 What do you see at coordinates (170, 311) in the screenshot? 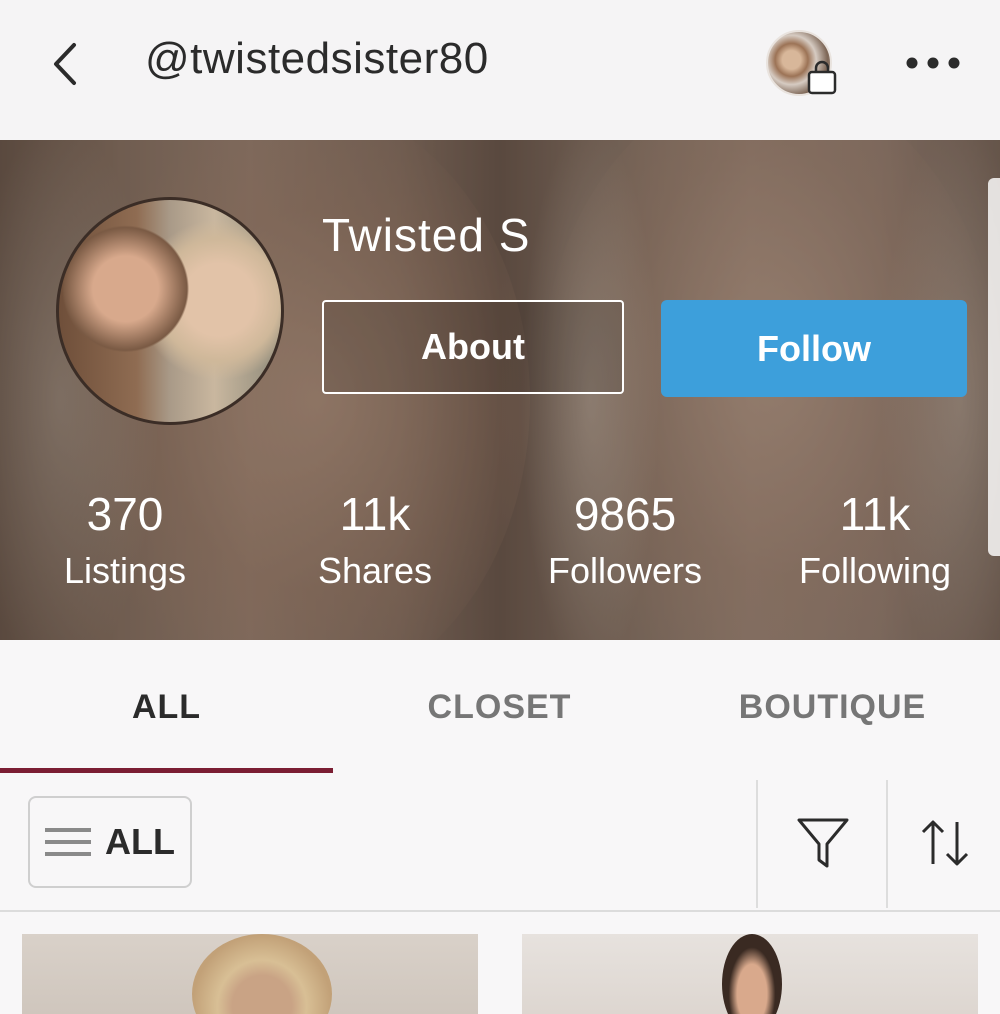
I see `profile-avatar` at bounding box center [170, 311].